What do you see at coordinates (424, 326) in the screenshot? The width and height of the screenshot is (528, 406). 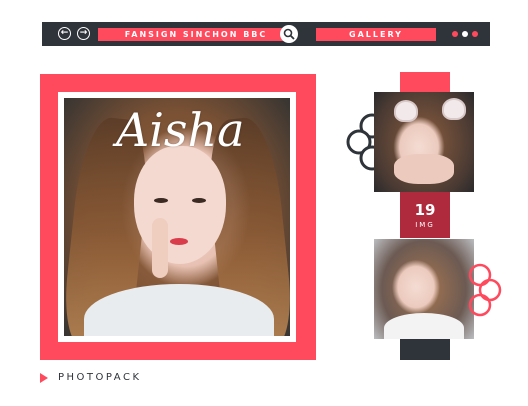 I see `thumb-shirt` at bounding box center [424, 326].